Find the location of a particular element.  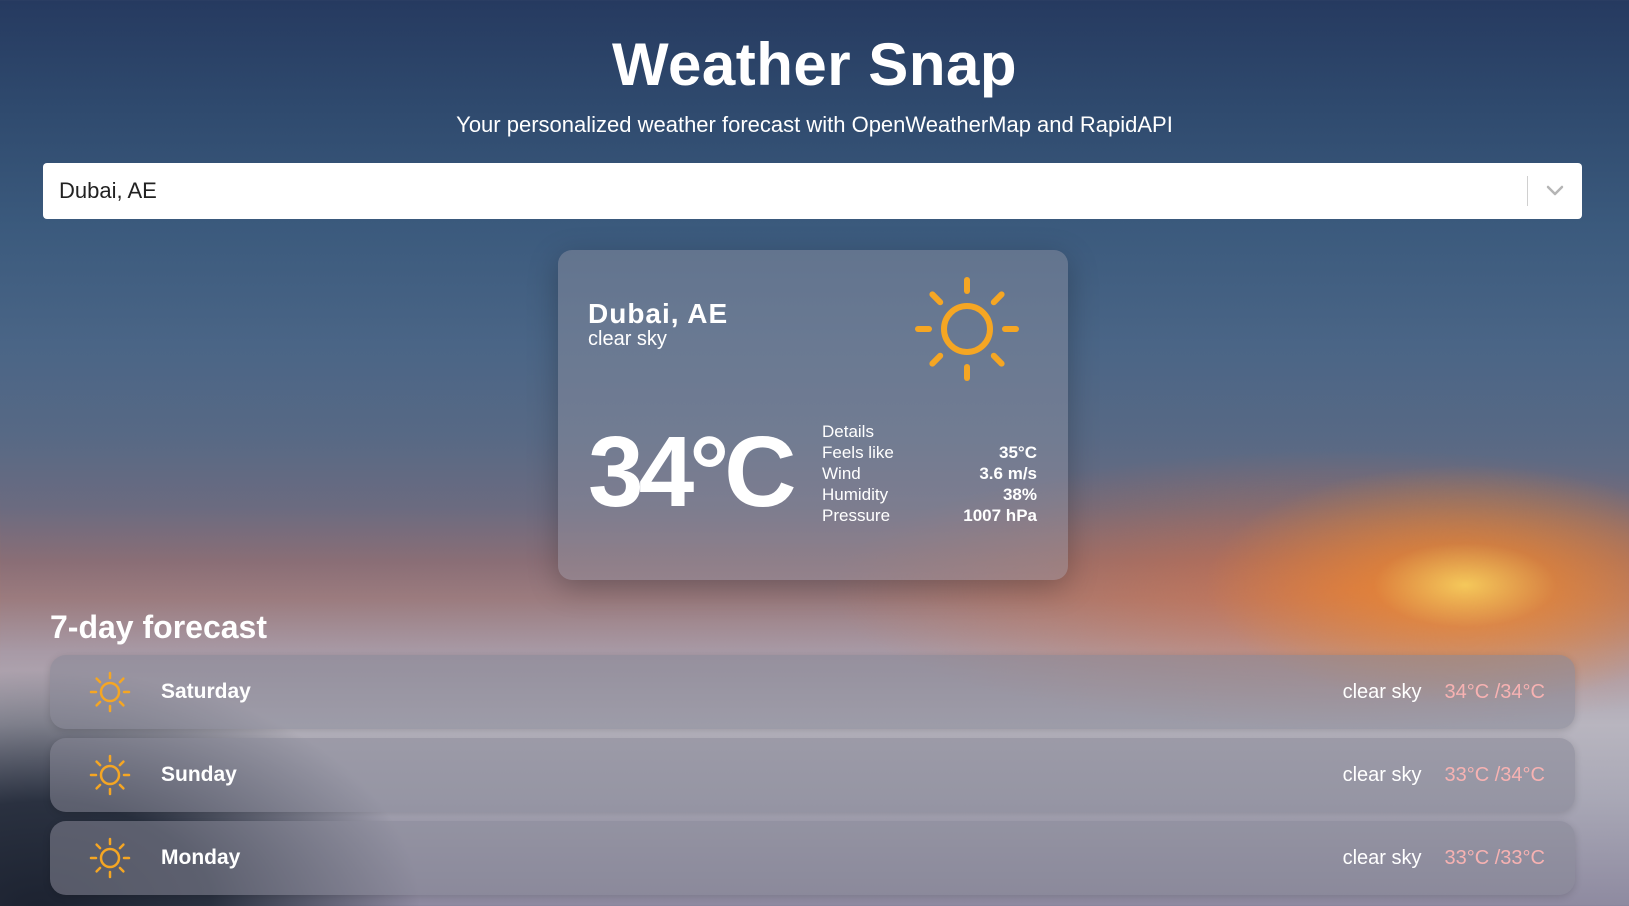

forecast-title: 7-day forecast is located at coordinates (158, 627).